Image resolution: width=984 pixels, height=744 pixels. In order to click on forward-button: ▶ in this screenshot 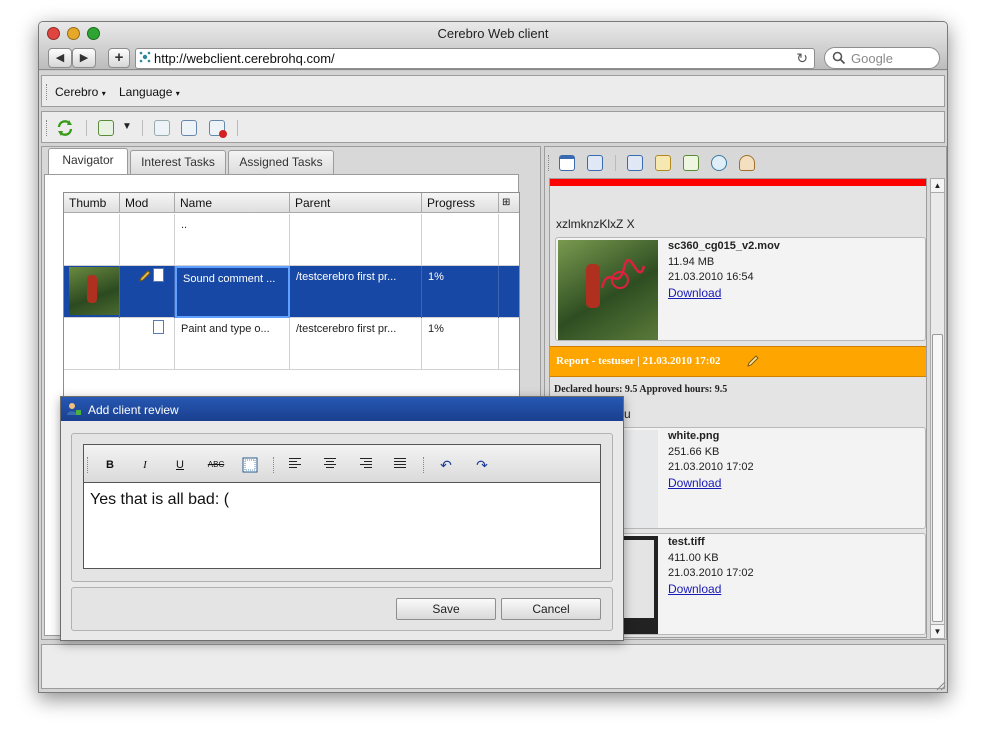, I will do `click(84, 58)`.